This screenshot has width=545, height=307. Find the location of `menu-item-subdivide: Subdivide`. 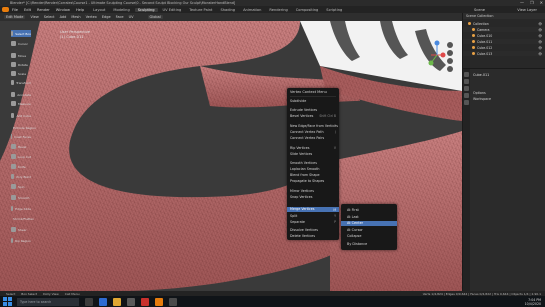

menu-item-subdivide: Subdivide is located at coordinates (298, 101).